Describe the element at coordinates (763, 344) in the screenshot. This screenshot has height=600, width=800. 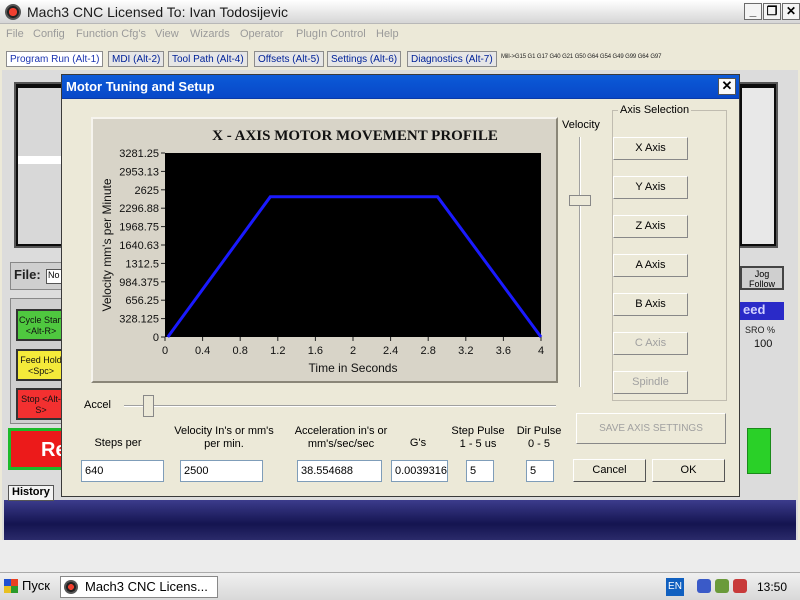
I see `sro-value: 100` at that location.